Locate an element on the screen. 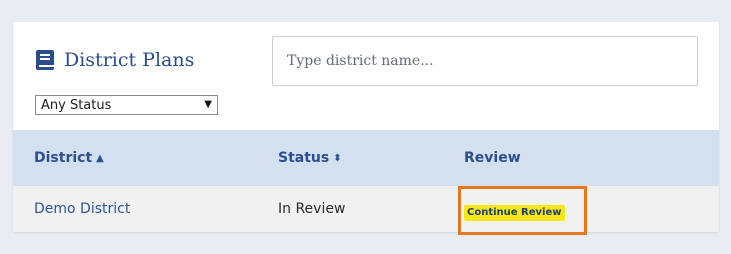  column-header-label: Review is located at coordinates (492, 158).